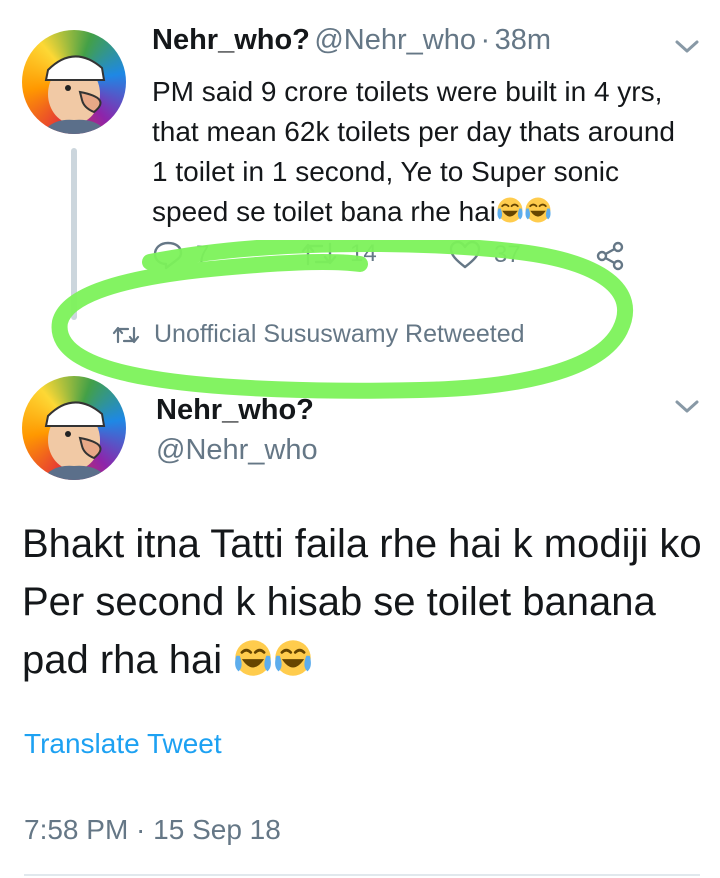  I want to click on tweet-actions: 7 14 37, so click(412, 260).